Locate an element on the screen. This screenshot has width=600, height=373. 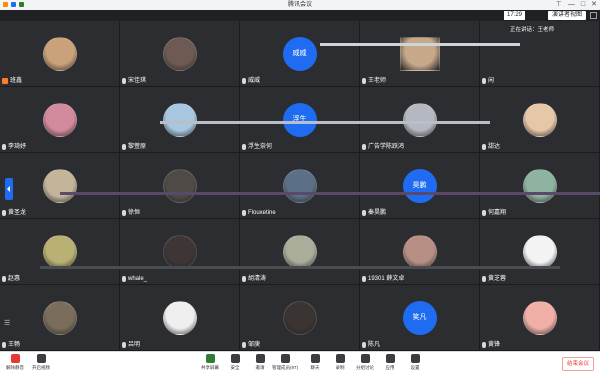
participant-tile: 李琦妤 is located at coordinates (60, 120).